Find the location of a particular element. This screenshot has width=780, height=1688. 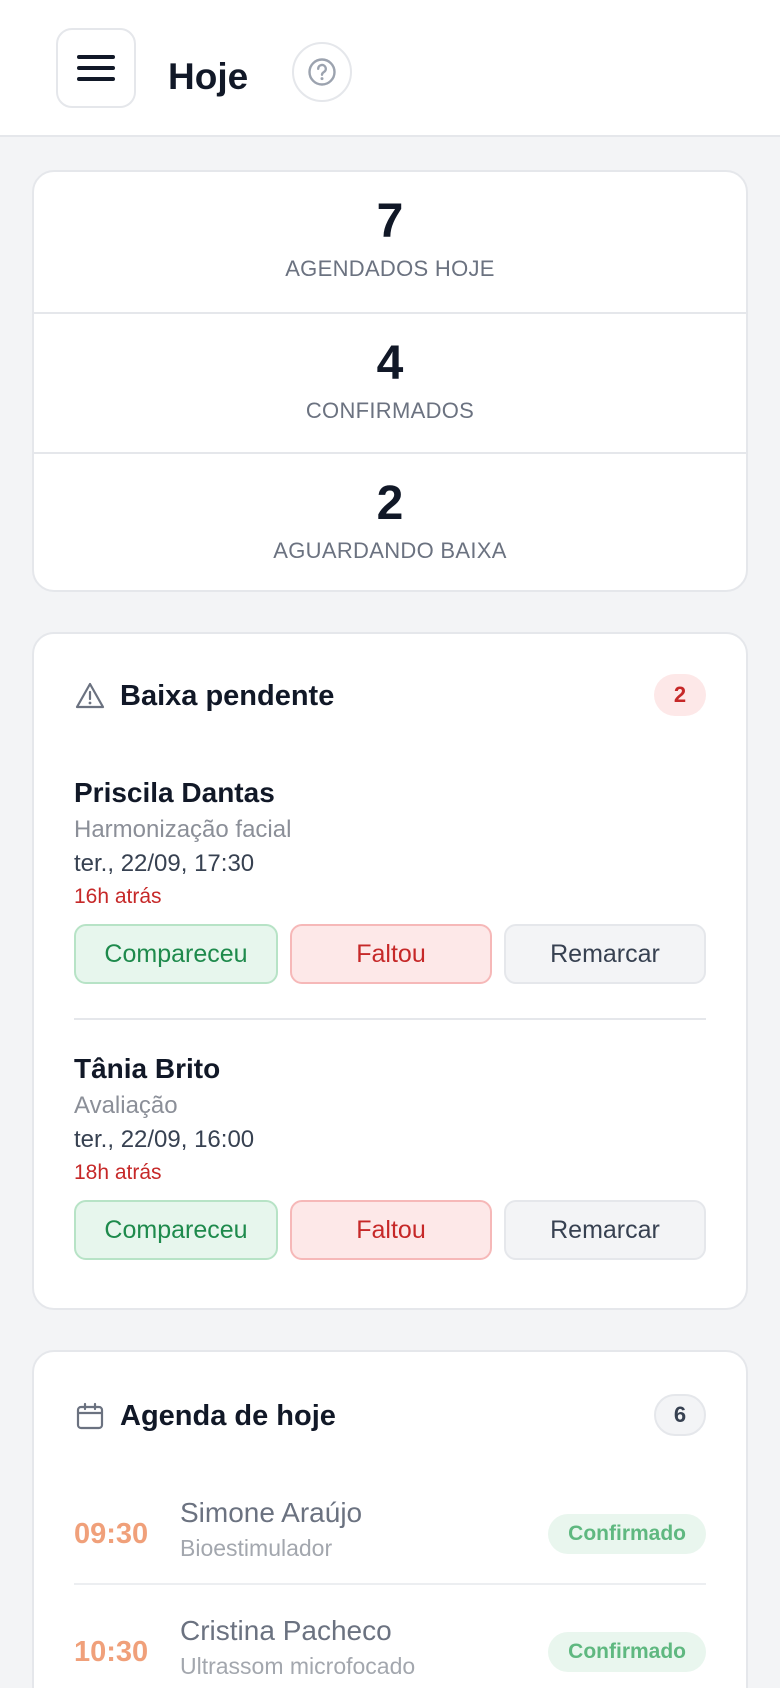

appointment-datetime: ter., 22/09, 17:30 is located at coordinates (164, 863).